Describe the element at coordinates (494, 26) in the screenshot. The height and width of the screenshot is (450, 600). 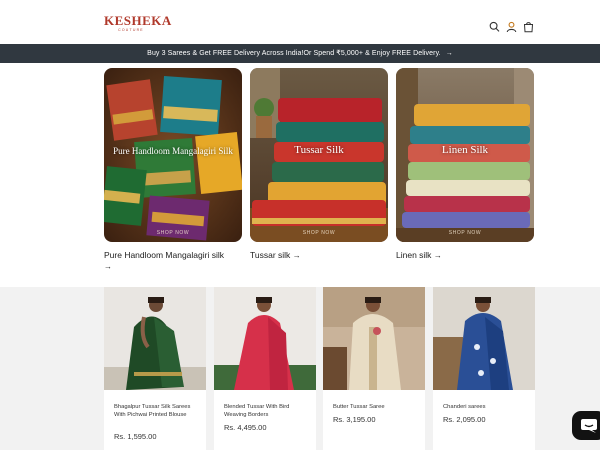
I see `search-icon` at that location.